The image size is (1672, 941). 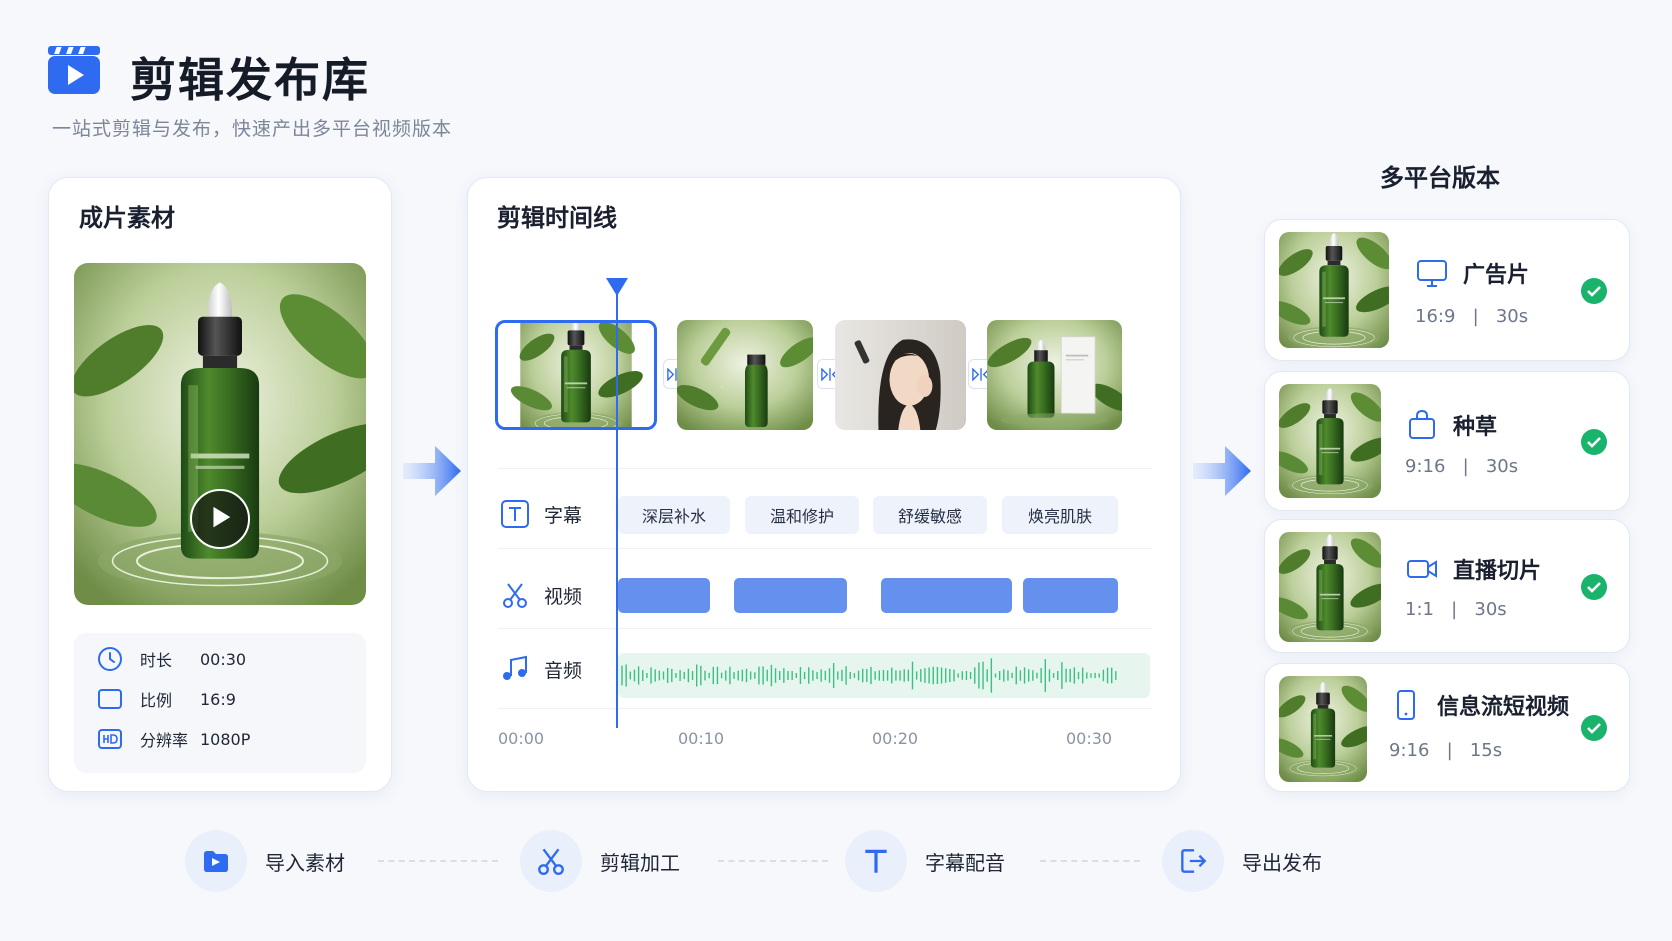 What do you see at coordinates (218, 699) in the screenshot?
I see `spec-value: 16:9` at bounding box center [218, 699].